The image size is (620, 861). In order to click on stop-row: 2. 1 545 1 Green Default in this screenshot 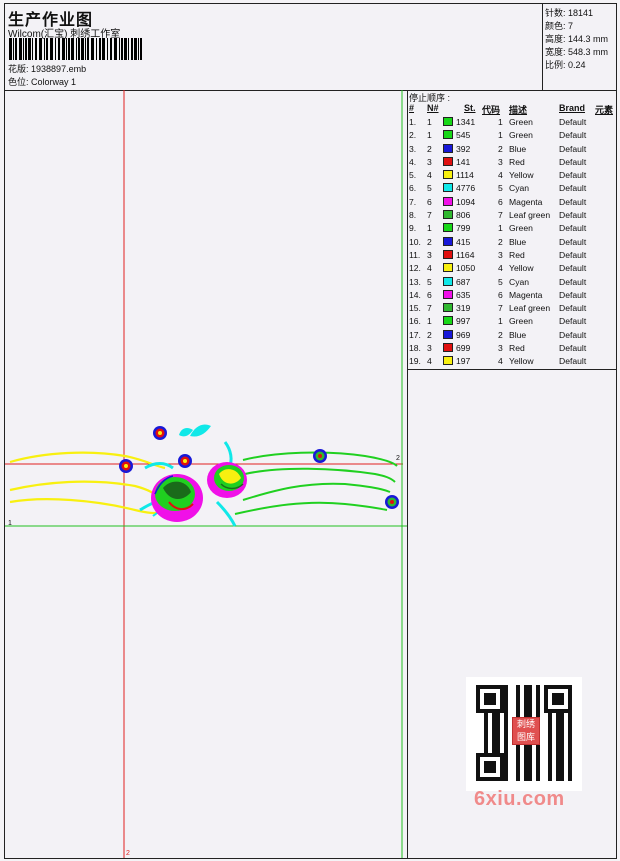, I will do `click(511, 136)`.